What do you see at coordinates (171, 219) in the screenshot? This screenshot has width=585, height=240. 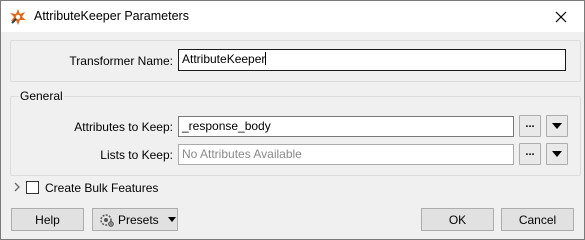 I see `presets-dropdown-icon` at bounding box center [171, 219].